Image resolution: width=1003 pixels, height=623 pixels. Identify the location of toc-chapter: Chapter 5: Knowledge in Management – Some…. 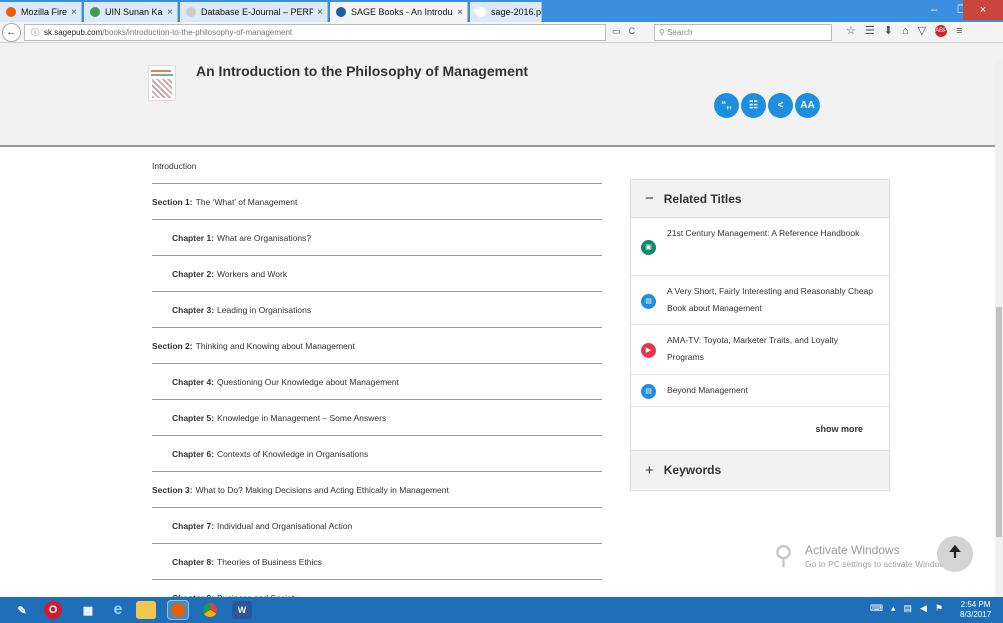
(377, 418).